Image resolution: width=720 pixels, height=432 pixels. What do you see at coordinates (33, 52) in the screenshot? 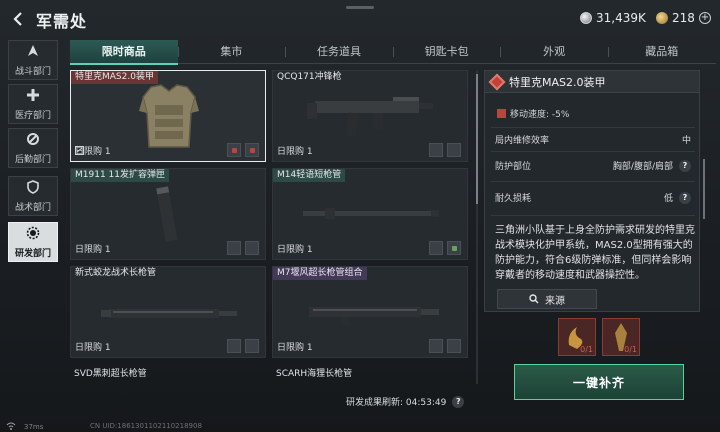
I see `combat-icon` at bounding box center [33, 52].